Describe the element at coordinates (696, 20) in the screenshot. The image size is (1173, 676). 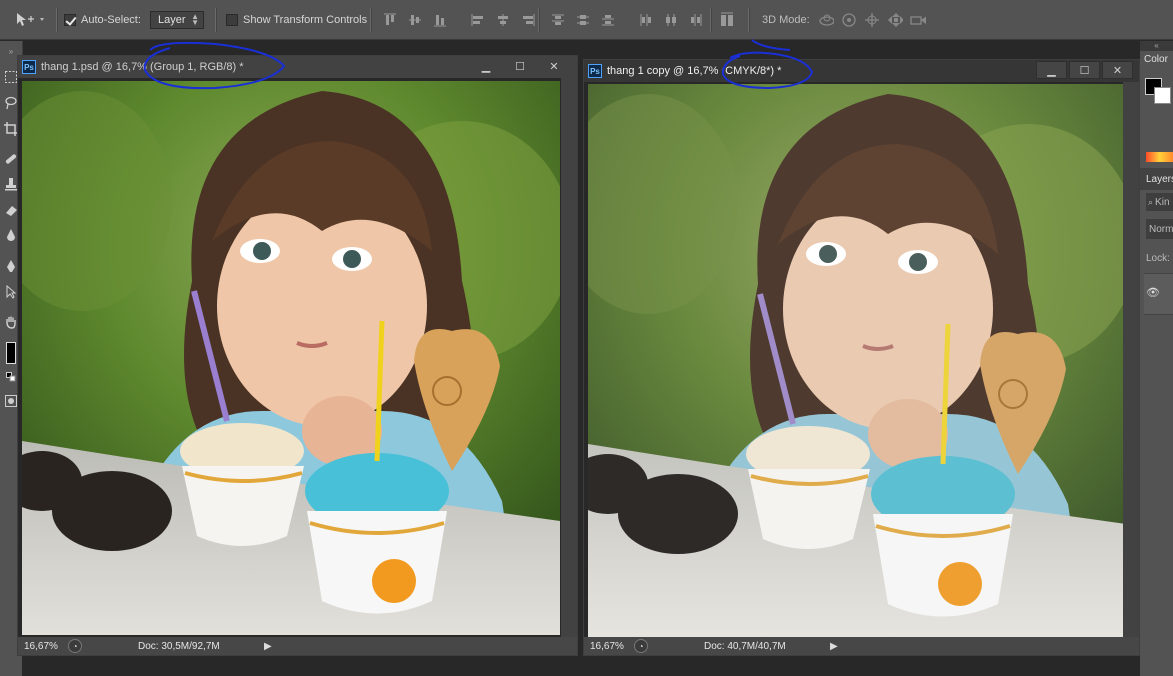
I see `distribute-right-icon` at that location.